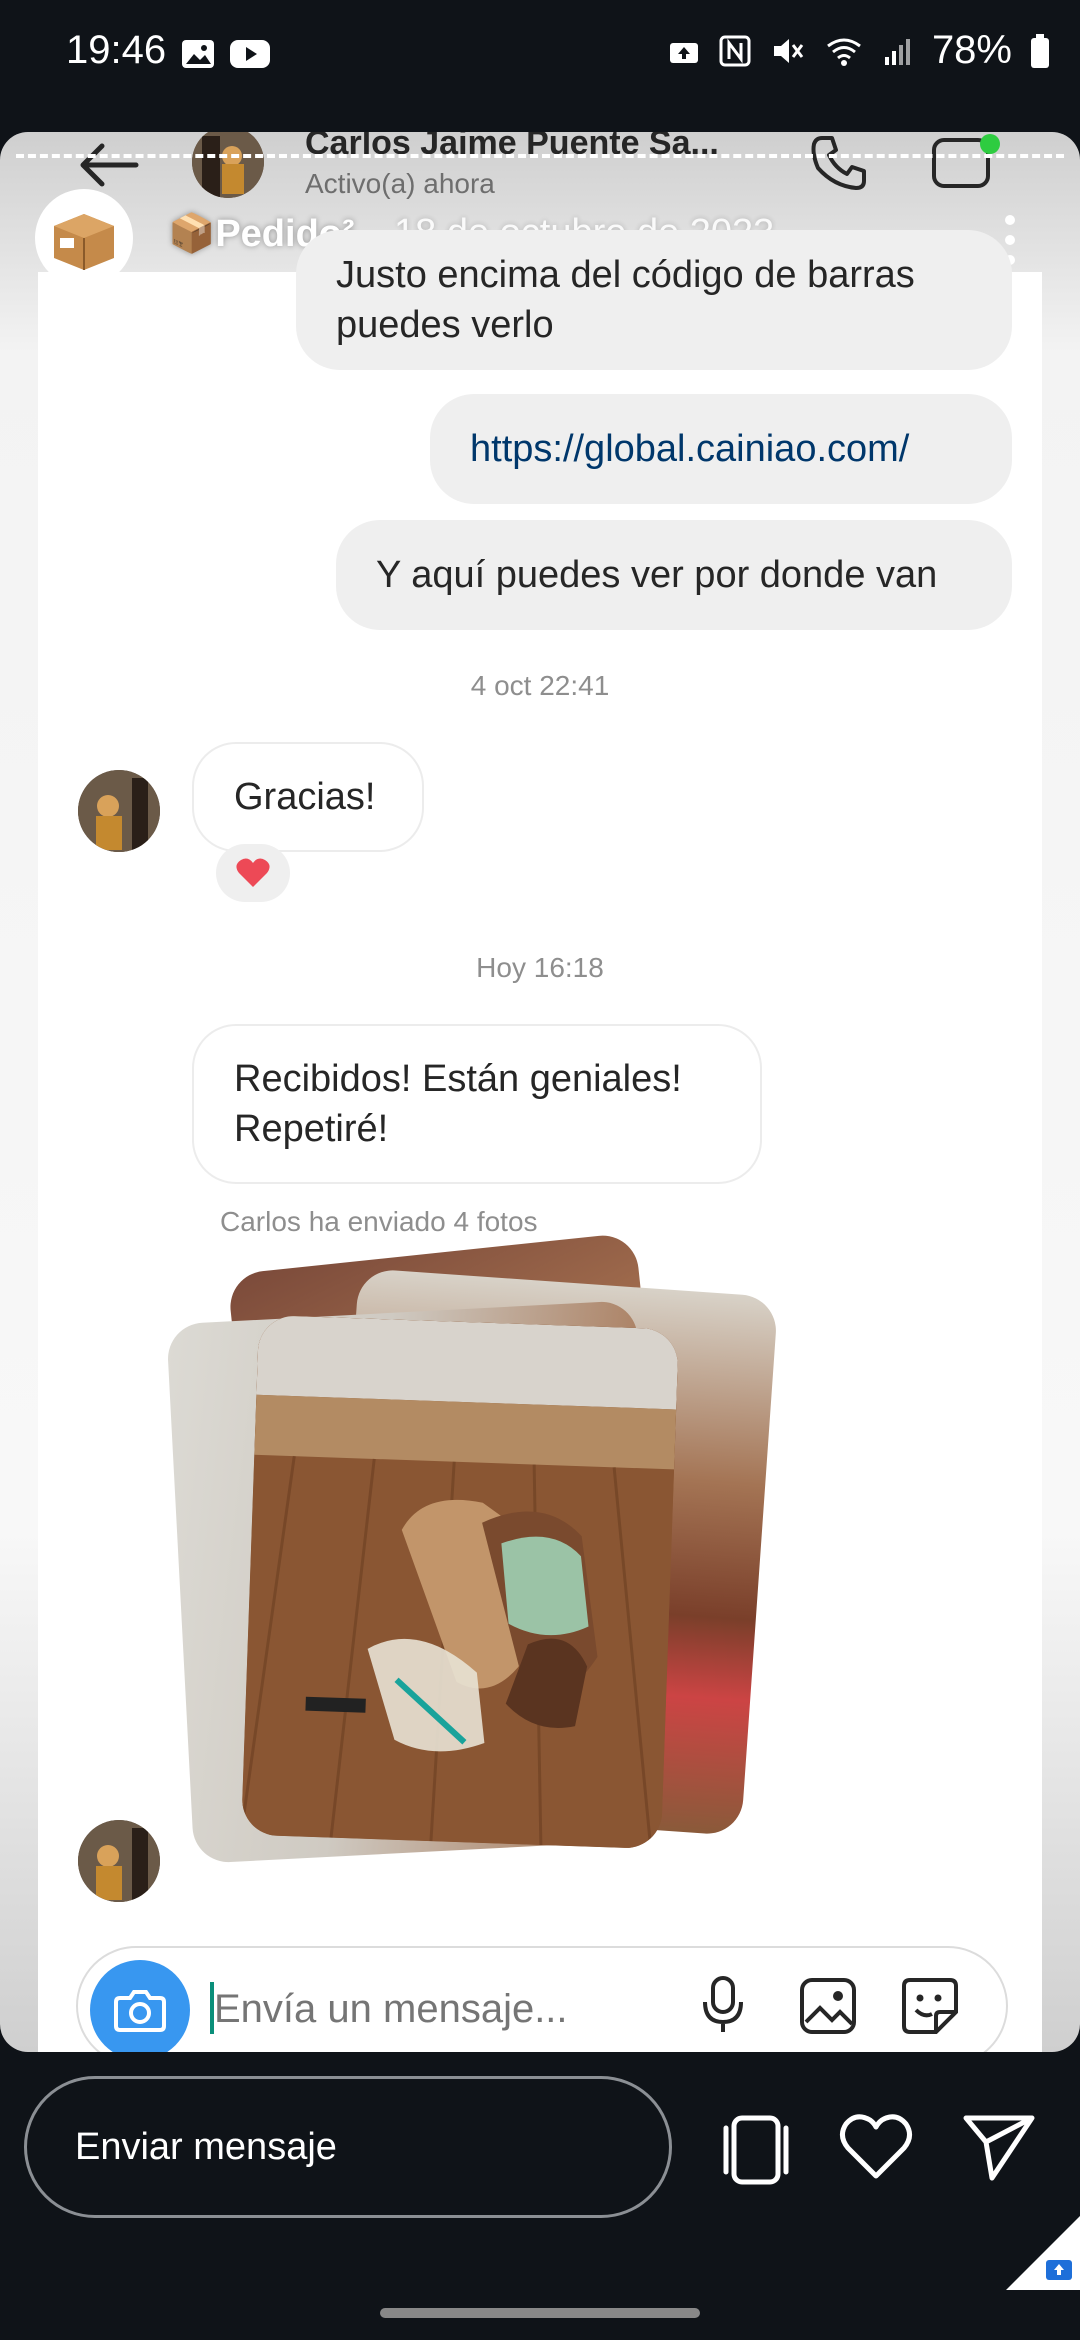 Image resolution: width=1080 pixels, height=2340 pixels. I want to click on message-text-line: puedes verlo, so click(445, 325).